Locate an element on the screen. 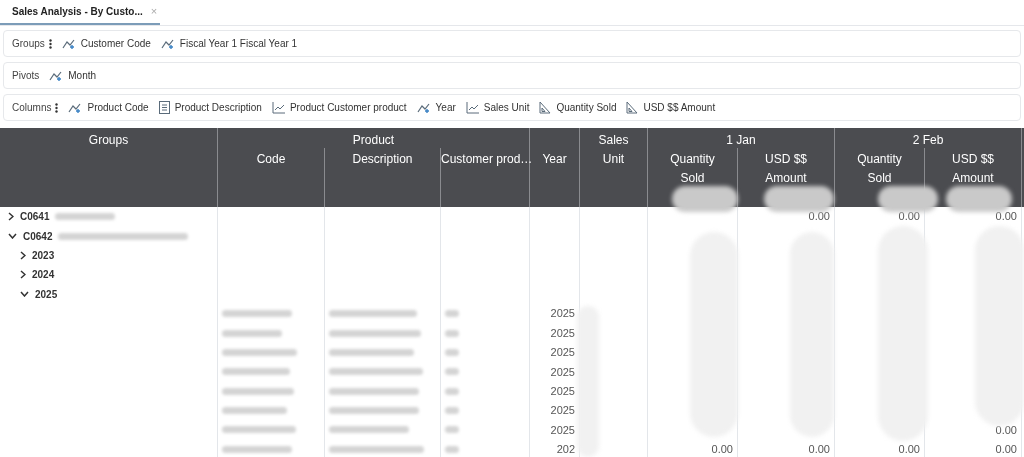 The height and width of the screenshot is (457, 1024). field-chip: Product Customer product is located at coordinates (339, 107).